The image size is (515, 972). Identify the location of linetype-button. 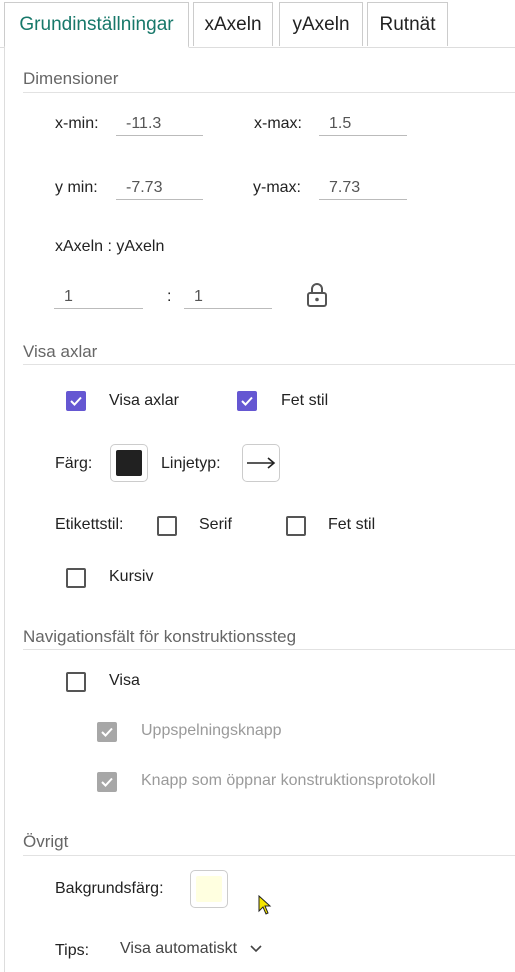
(261, 463).